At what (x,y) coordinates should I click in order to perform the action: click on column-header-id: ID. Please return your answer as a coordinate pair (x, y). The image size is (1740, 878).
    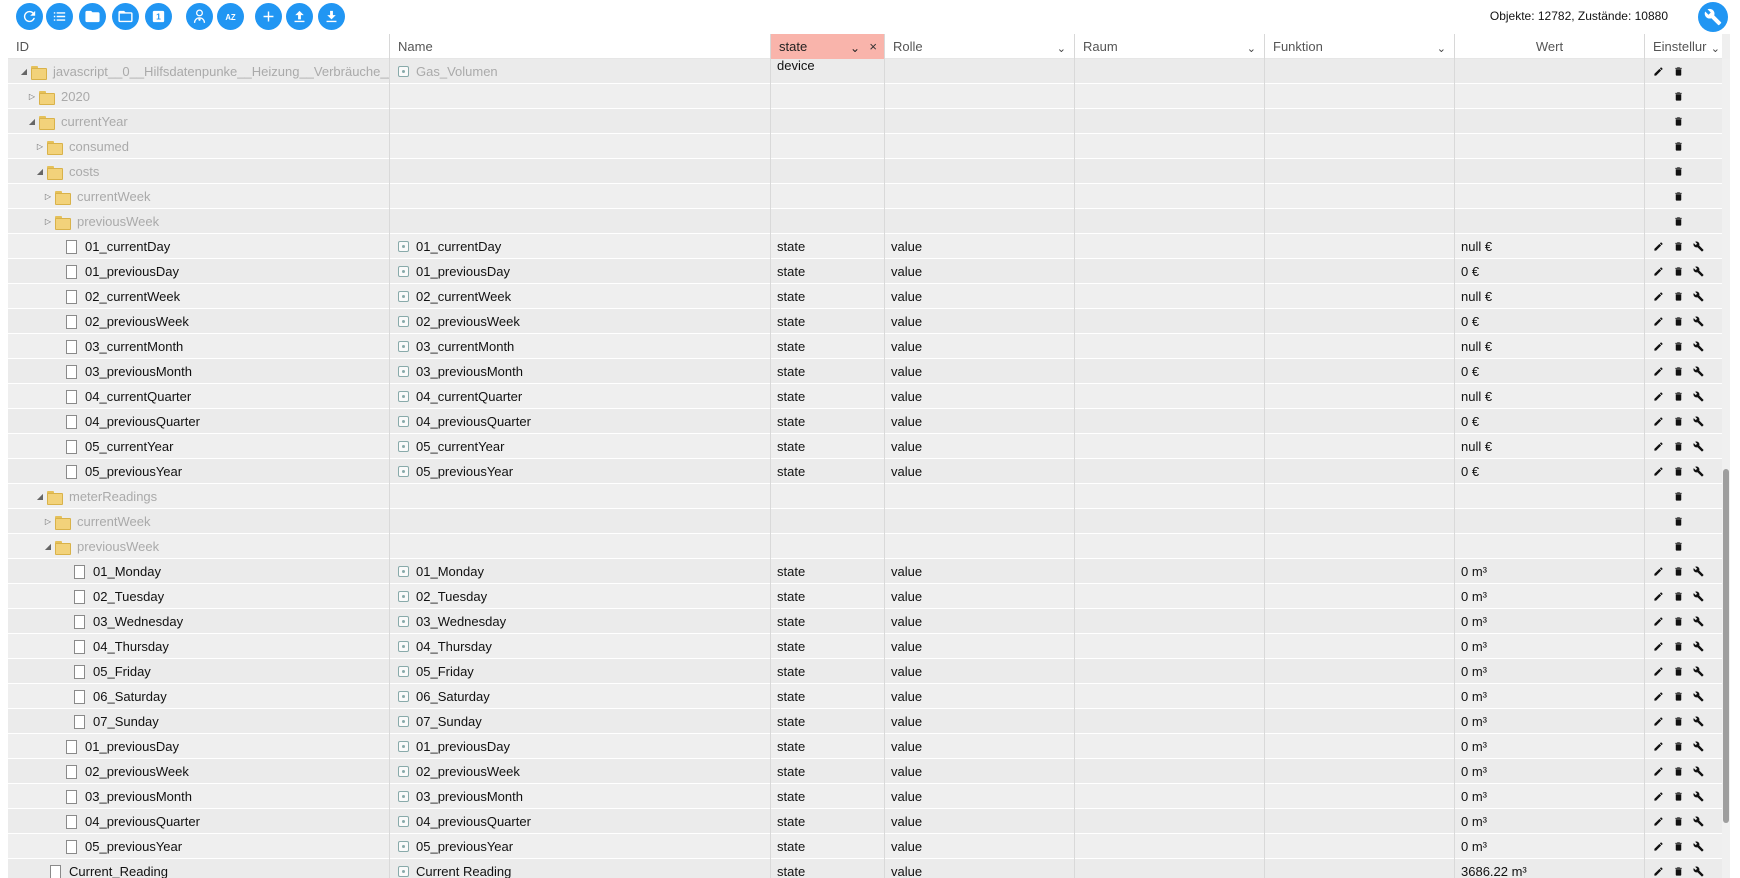
    Looking at the image, I should click on (199, 46).